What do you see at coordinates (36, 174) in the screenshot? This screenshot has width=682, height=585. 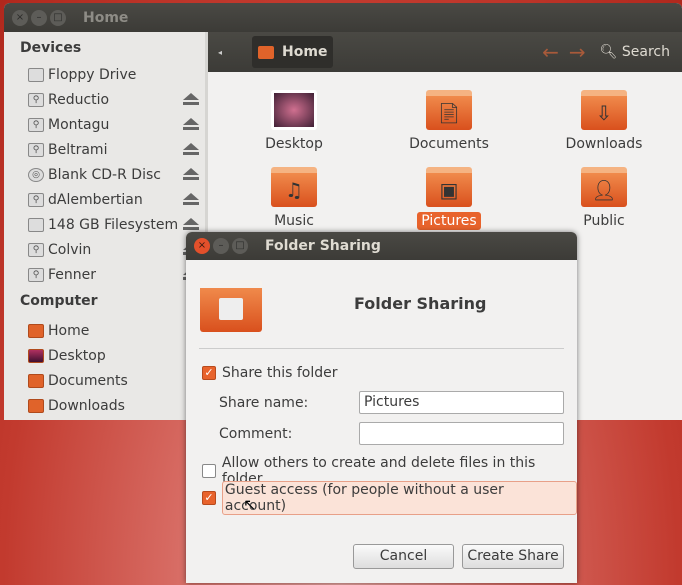 I see `cd-icon: ◎` at bounding box center [36, 174].